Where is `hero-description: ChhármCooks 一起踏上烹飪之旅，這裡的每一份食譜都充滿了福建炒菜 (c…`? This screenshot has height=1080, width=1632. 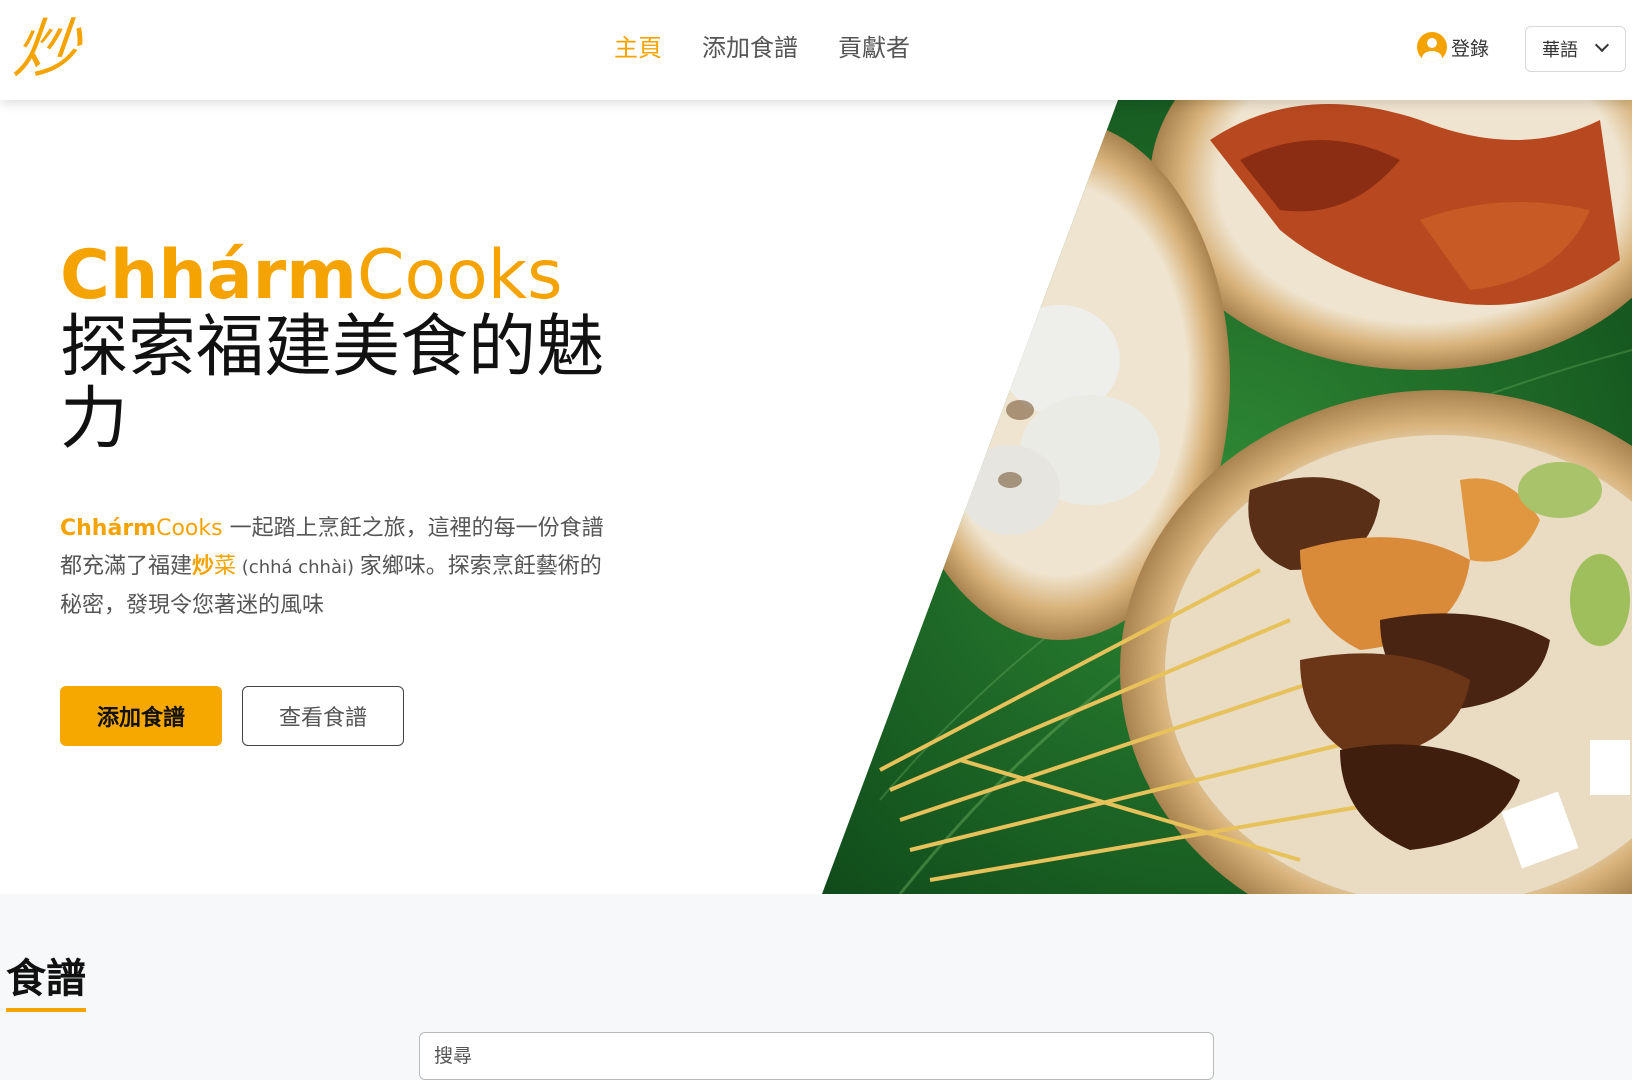 hero-description: ChhármCooks 一起踏上烹飪之旅，這裡的每一份食譜都充滿了福建炒菜 (c… is located at coordinates (340, 567).